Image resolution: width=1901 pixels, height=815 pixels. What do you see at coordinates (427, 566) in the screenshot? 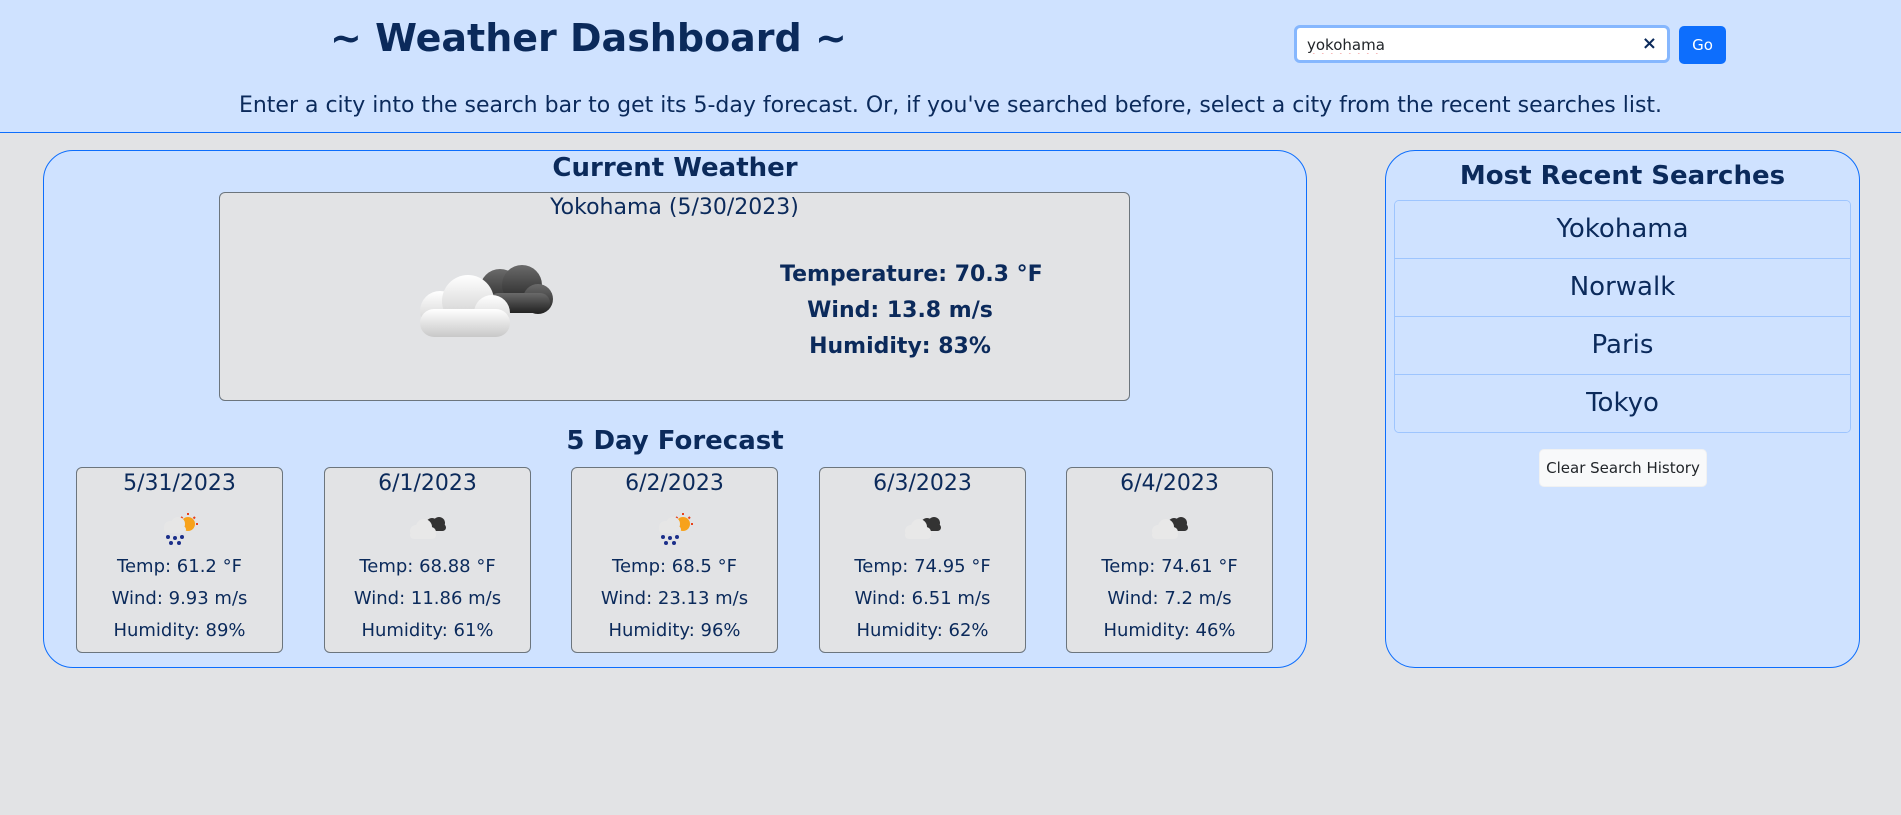
I see `forecast-temp: Temp: 68.88 °F` at bounding box center [427, 566].